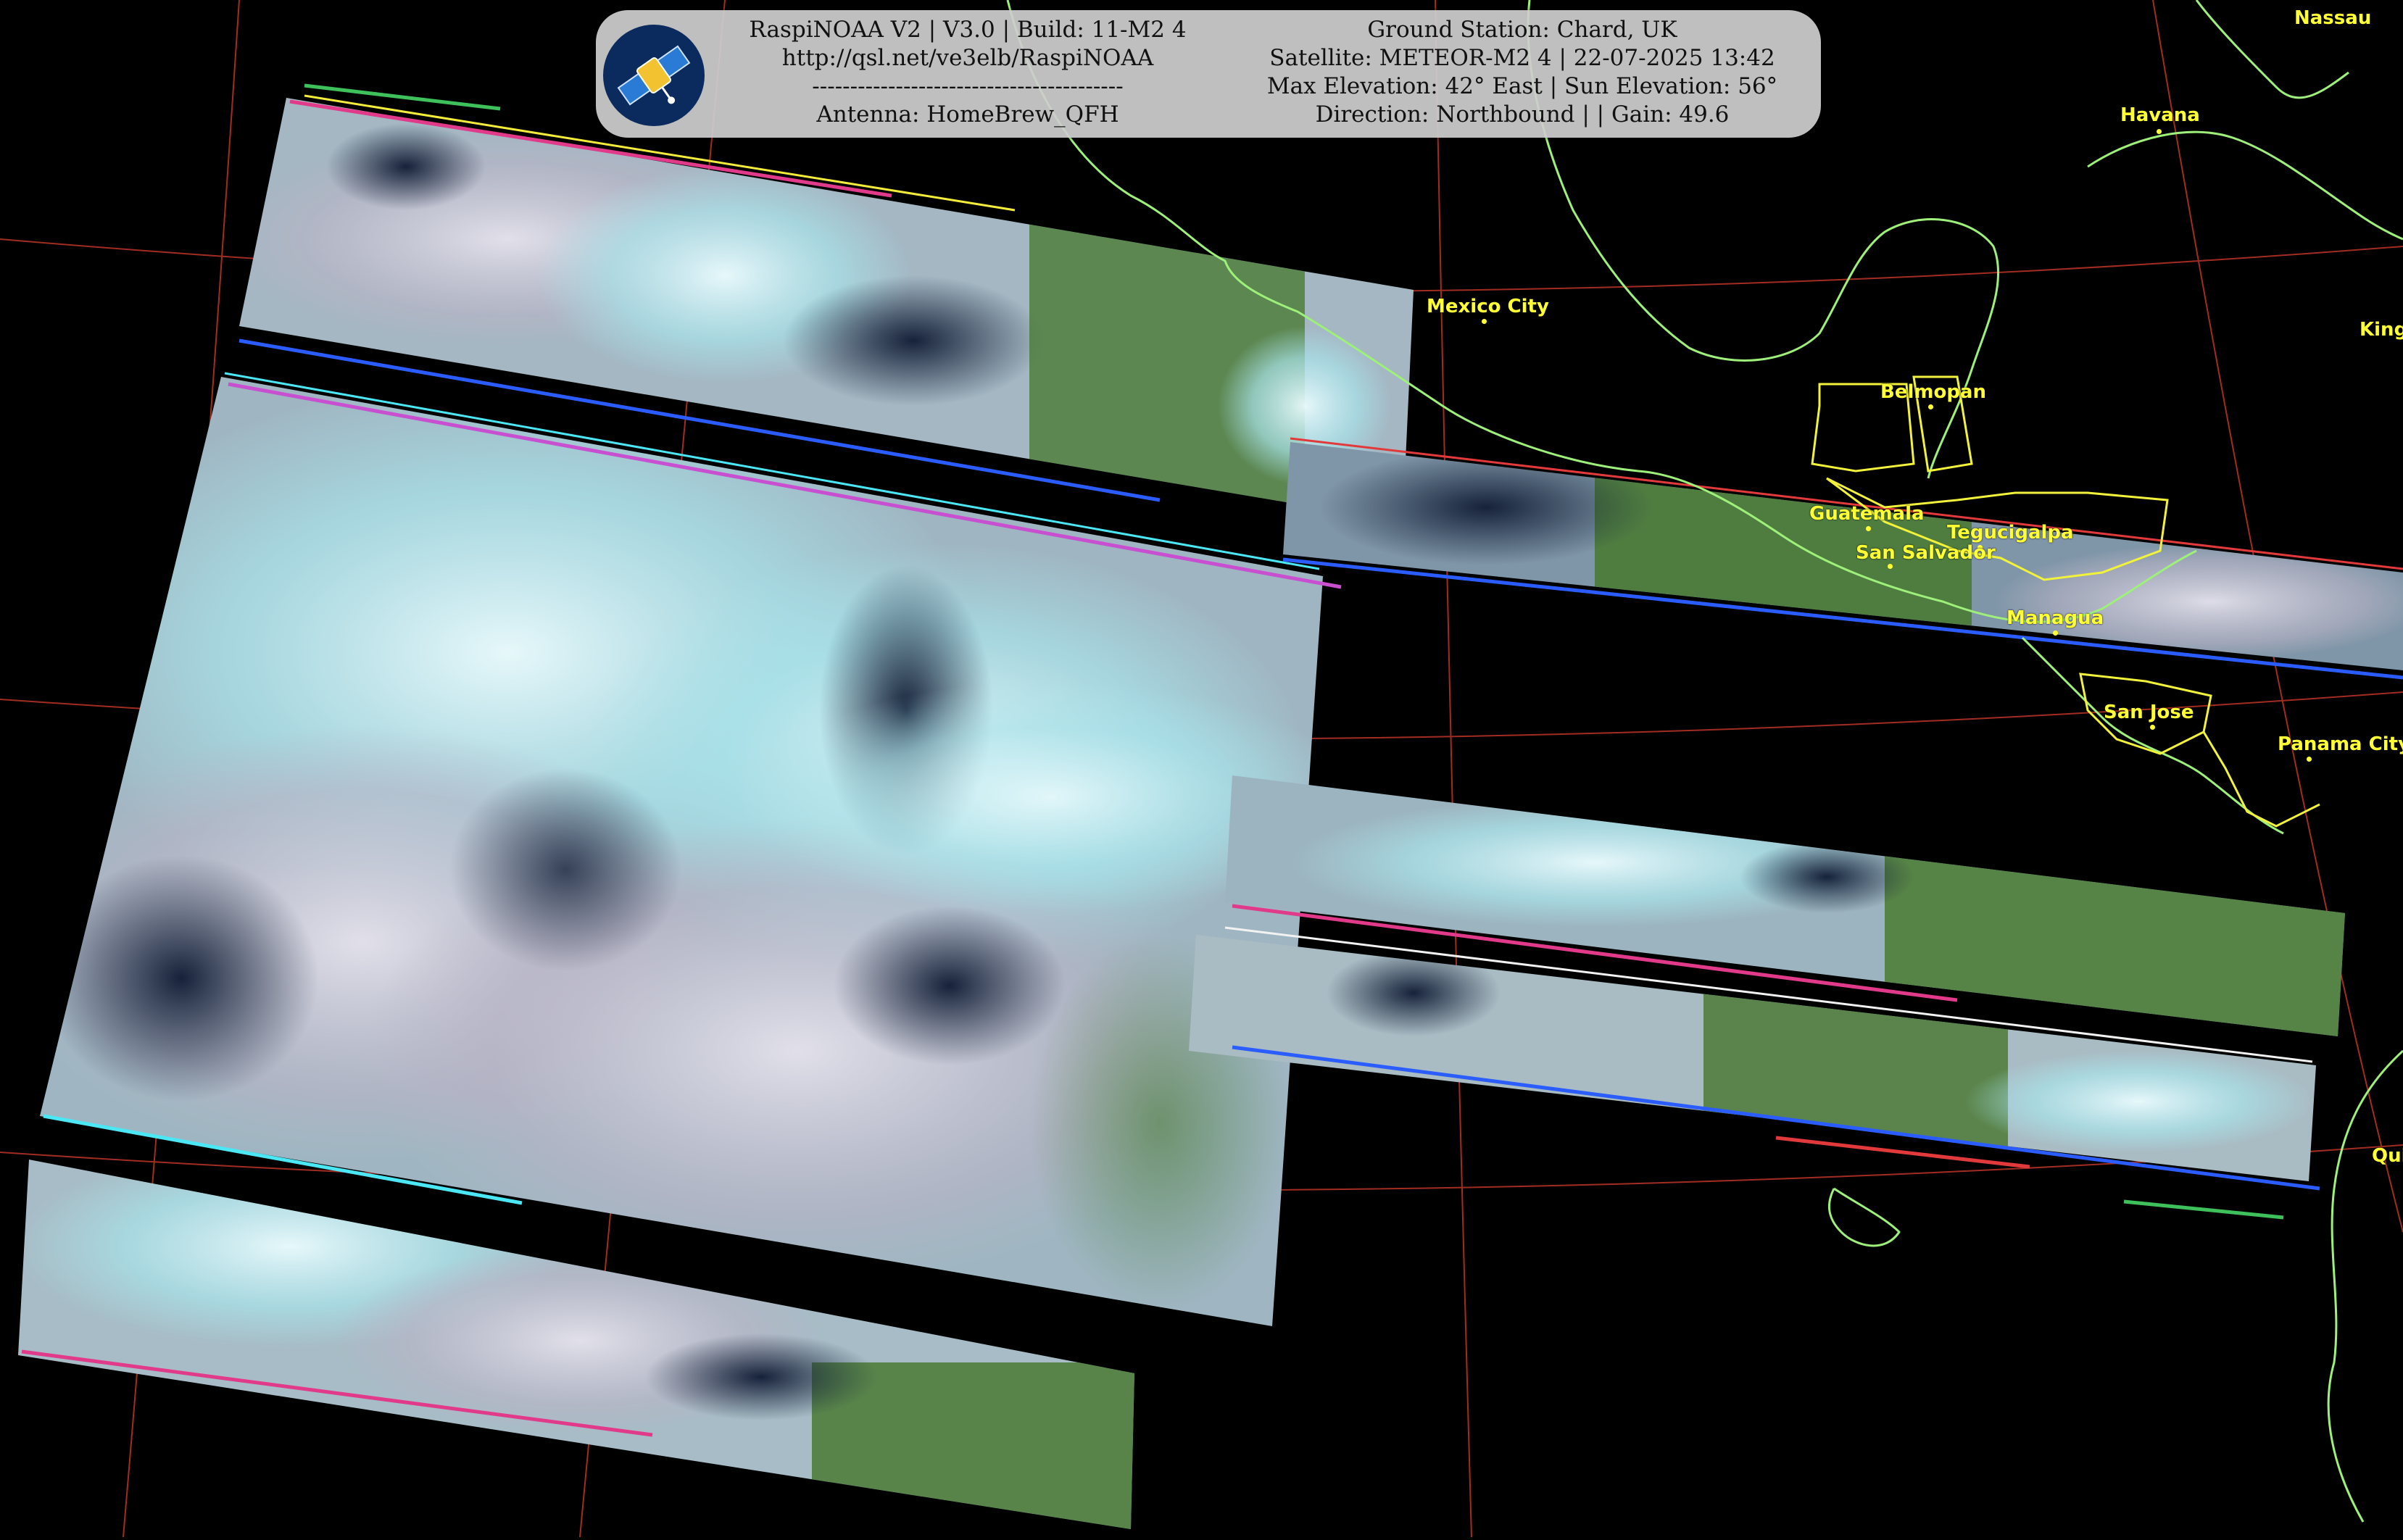 The width and height of the screenshot is (2403, 1540). Describe the element at coordinates (2159, 132) in the screenshot. I see `city-dot-havana` at that location.